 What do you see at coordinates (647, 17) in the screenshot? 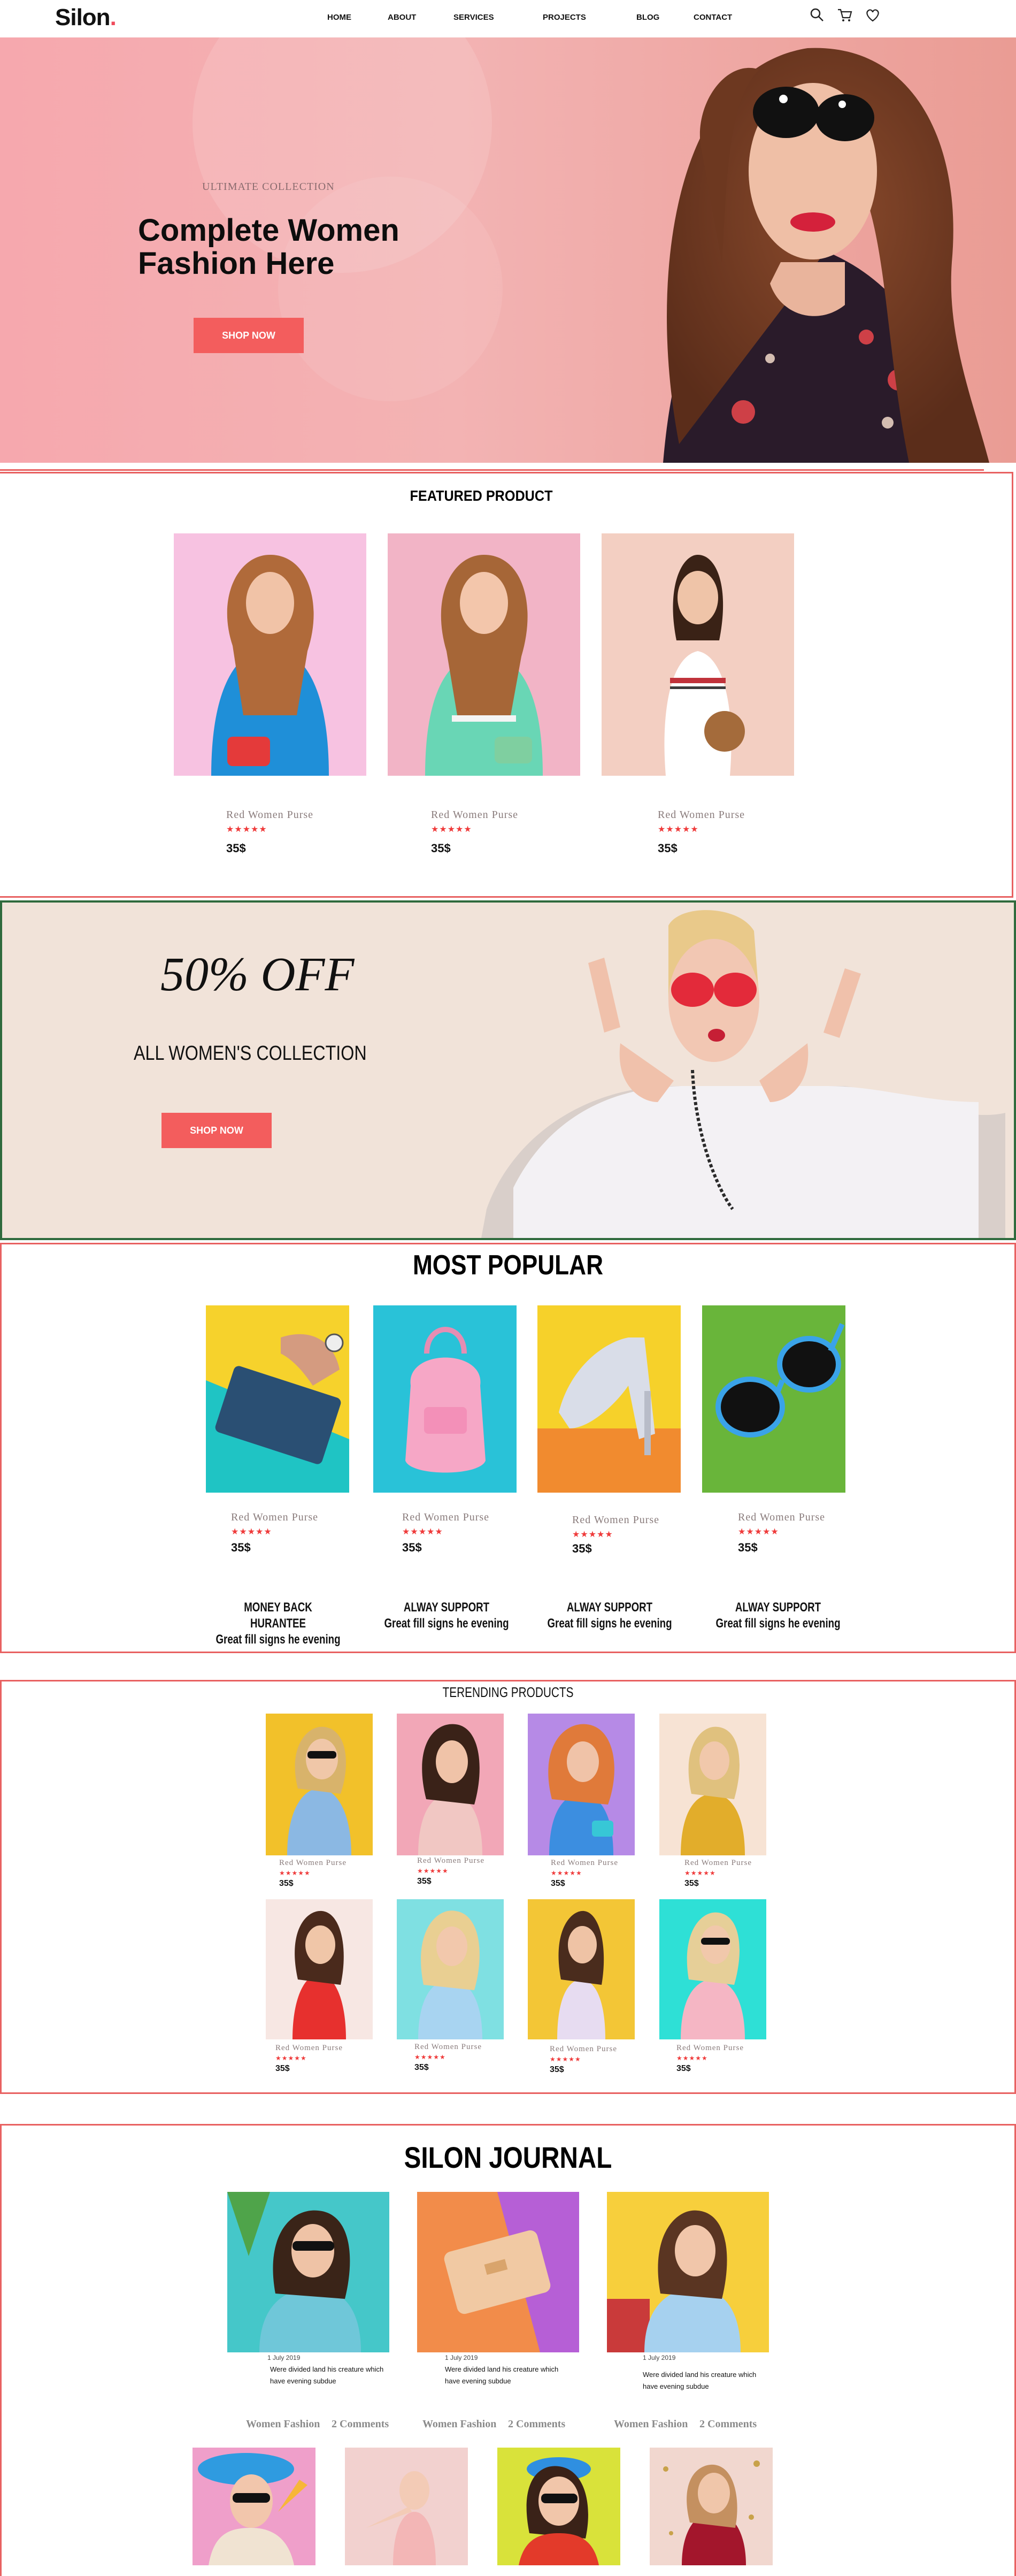
I see `nav-blog: BLOG` at bounding box center [647, 17].